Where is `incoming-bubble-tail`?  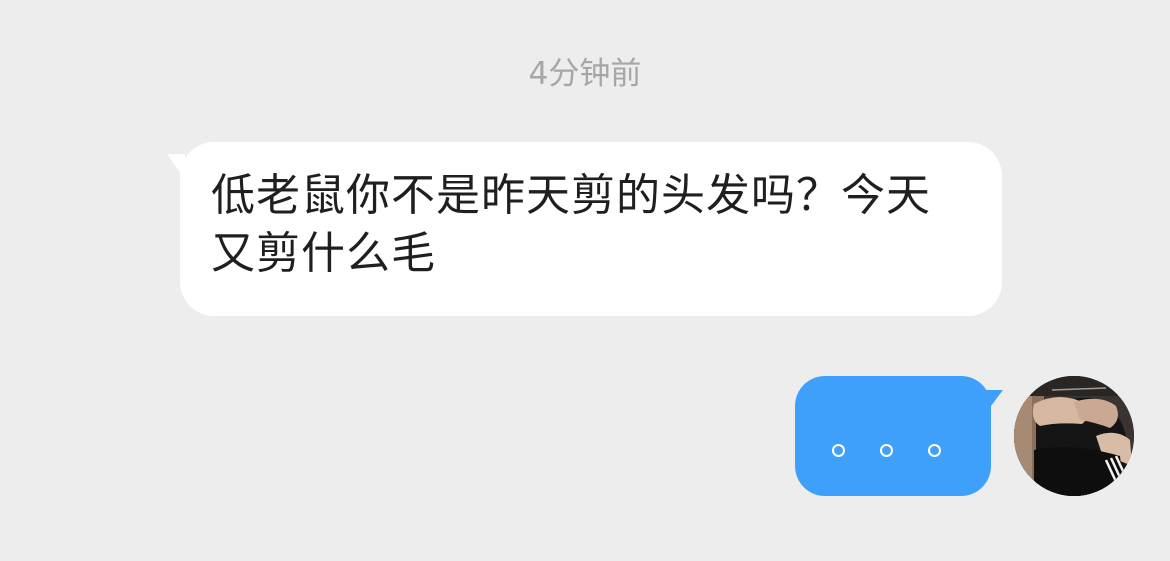 incoming-bubble-tail is located at coordinates (176, 167).